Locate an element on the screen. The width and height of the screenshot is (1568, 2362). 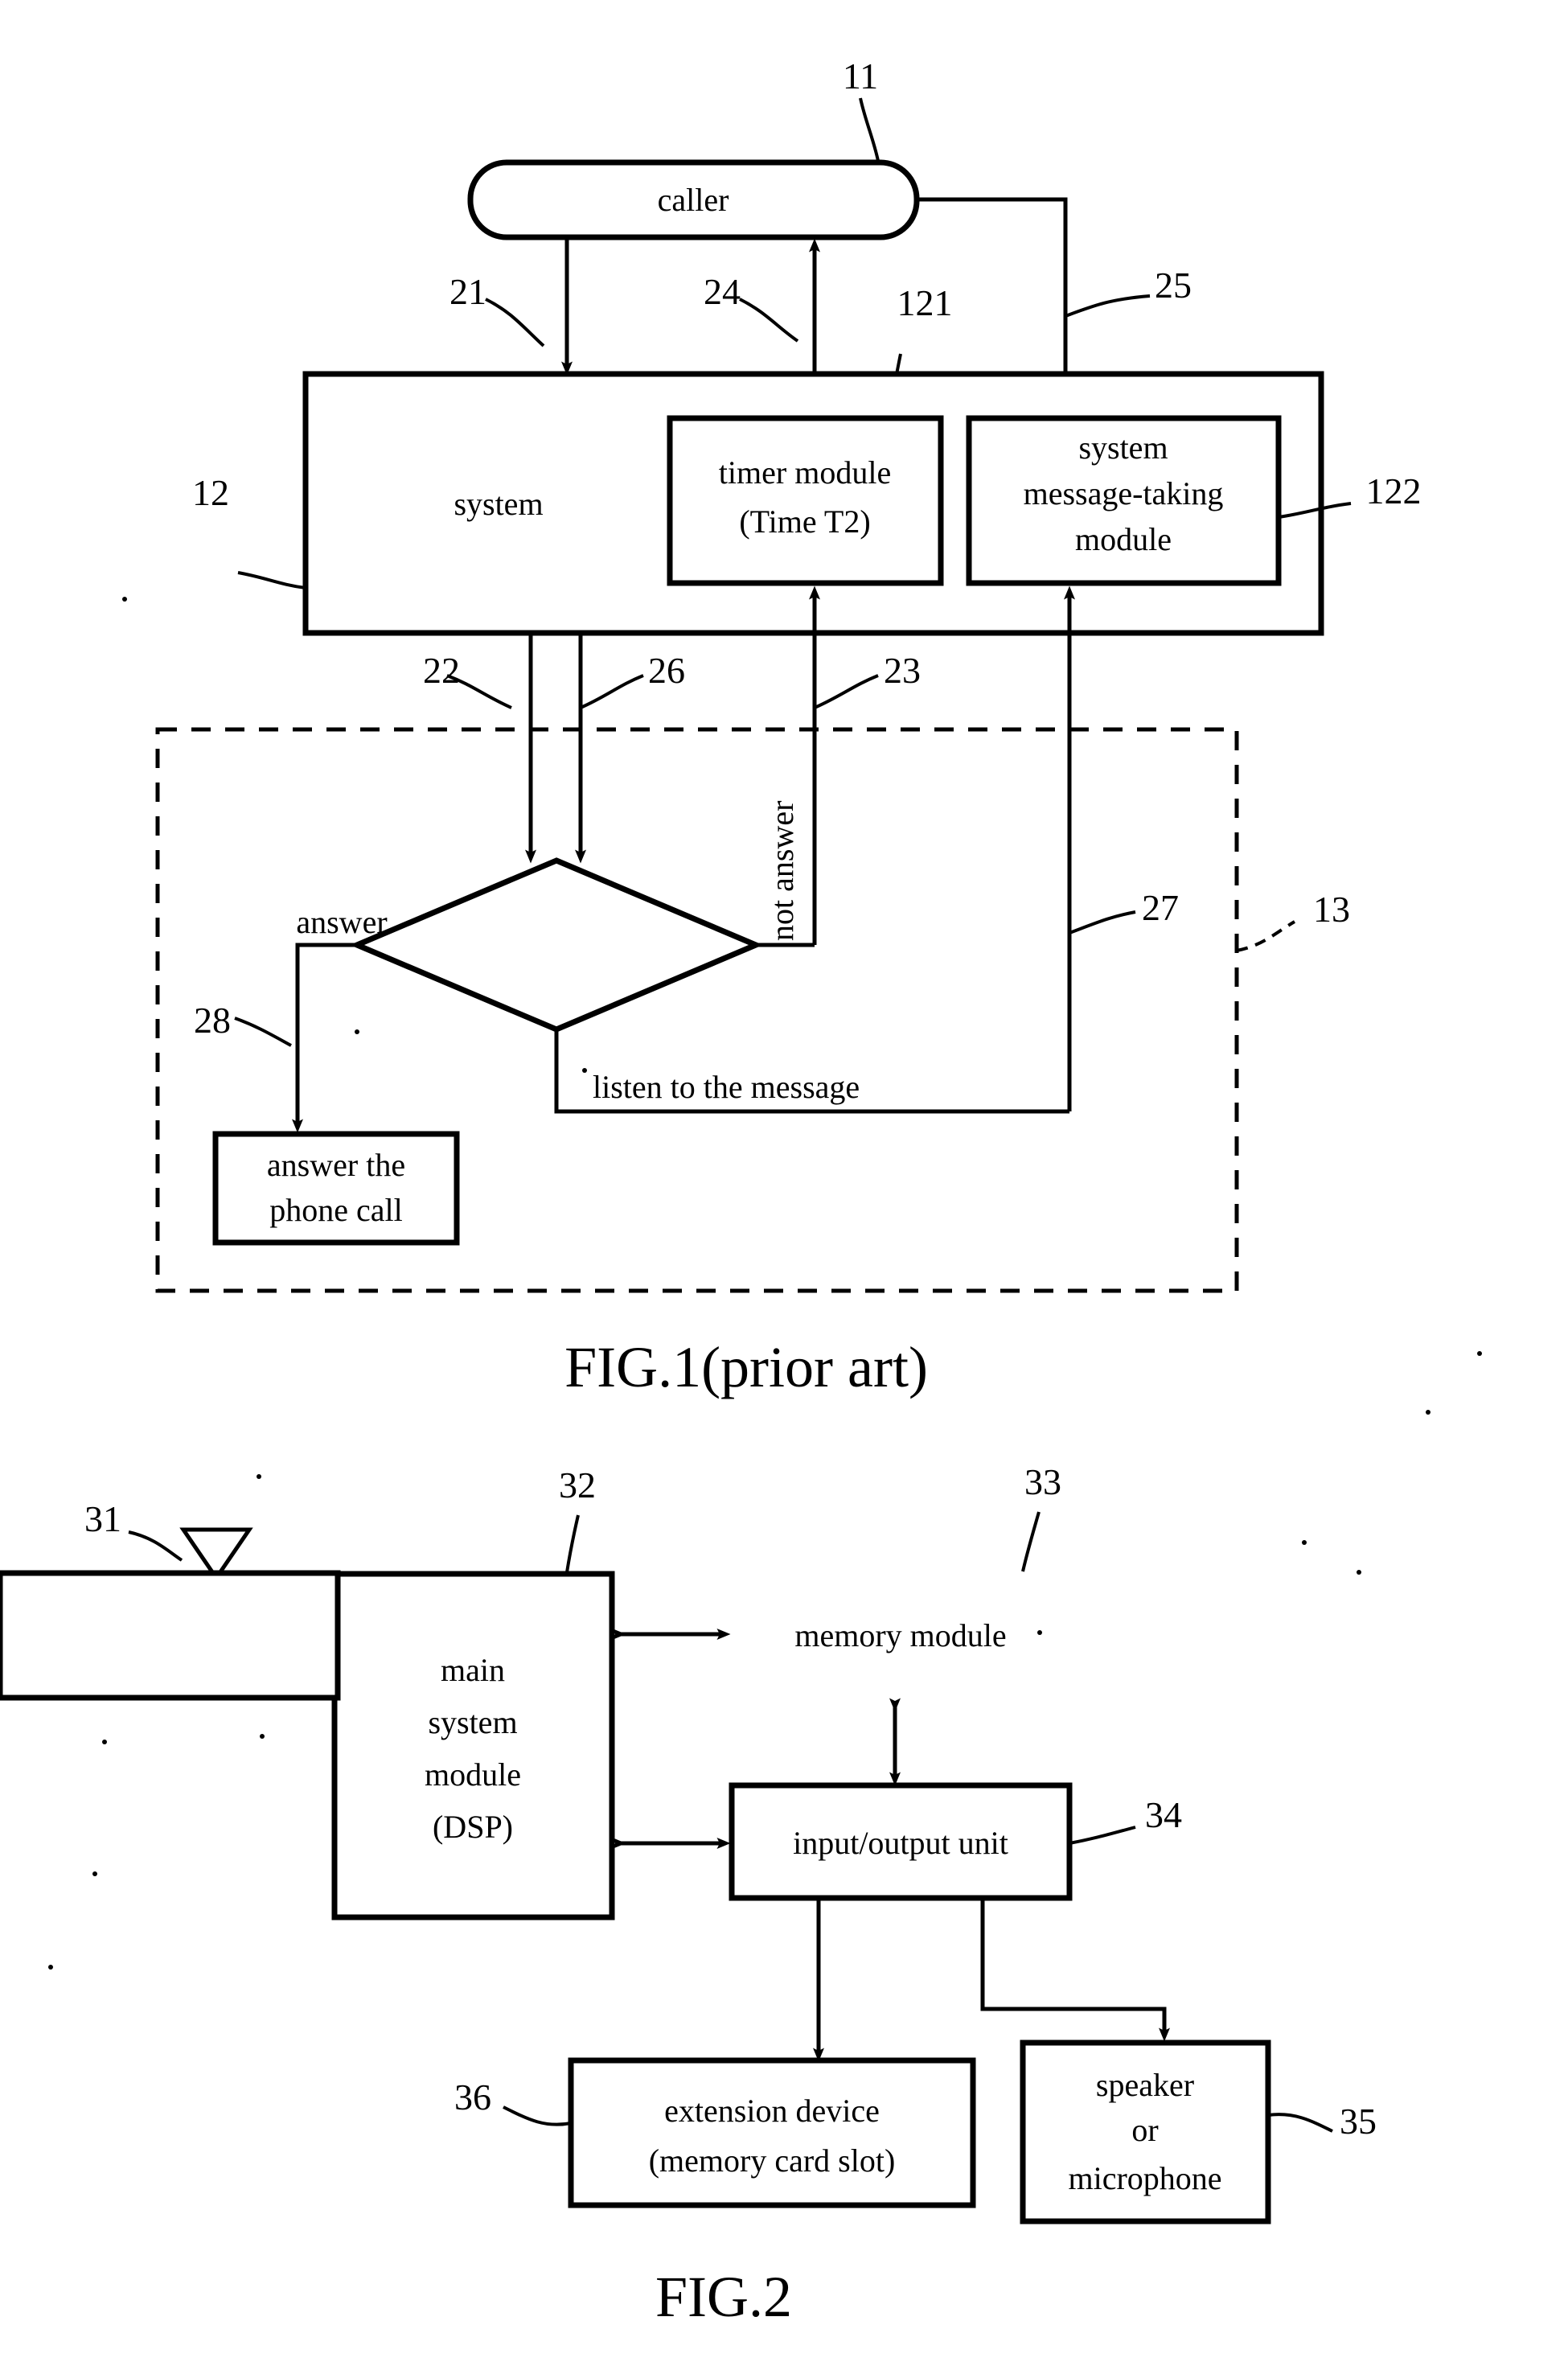
ref-33: 33 is located at coordinates (1042, 1482).